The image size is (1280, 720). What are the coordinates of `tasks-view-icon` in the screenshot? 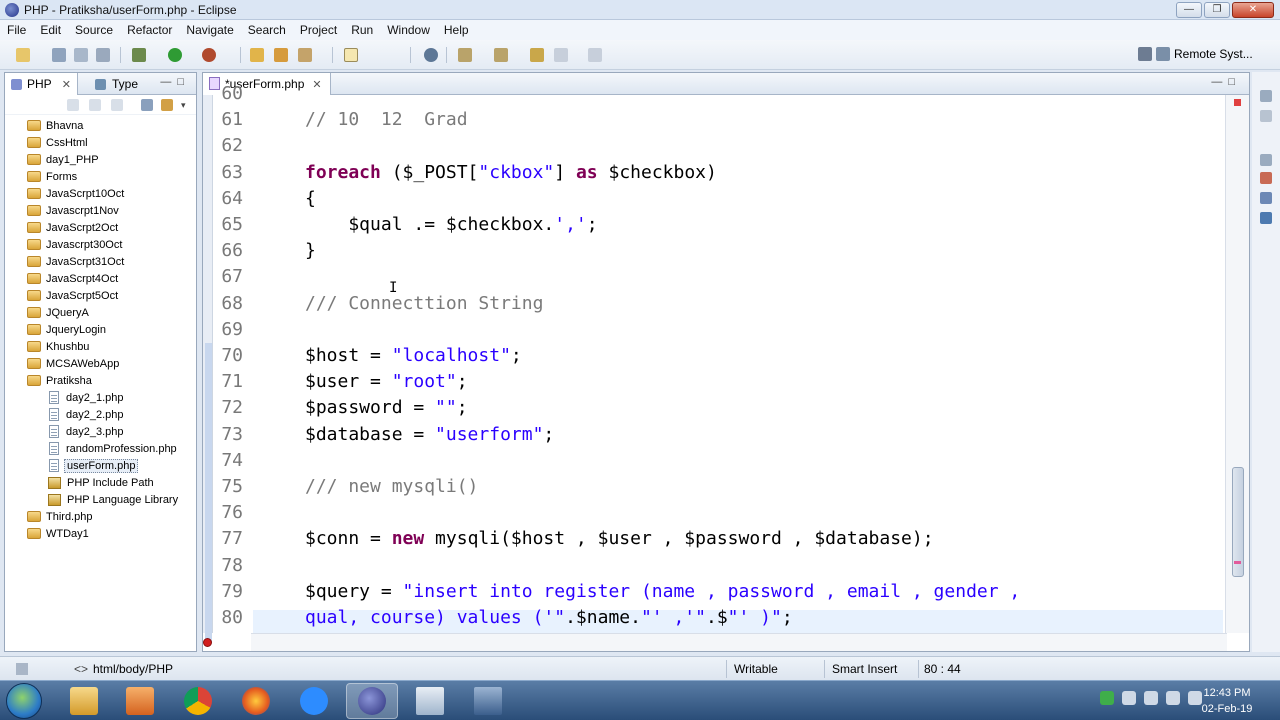 It's located at (1266, 198).